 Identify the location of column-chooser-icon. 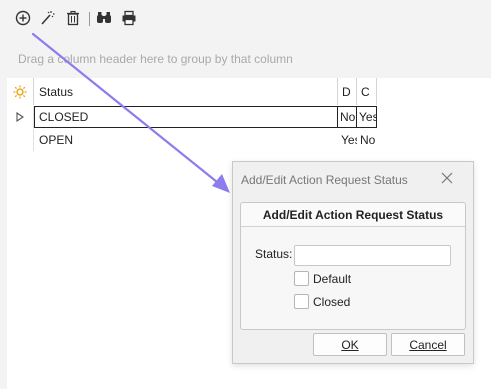
(20, 91).